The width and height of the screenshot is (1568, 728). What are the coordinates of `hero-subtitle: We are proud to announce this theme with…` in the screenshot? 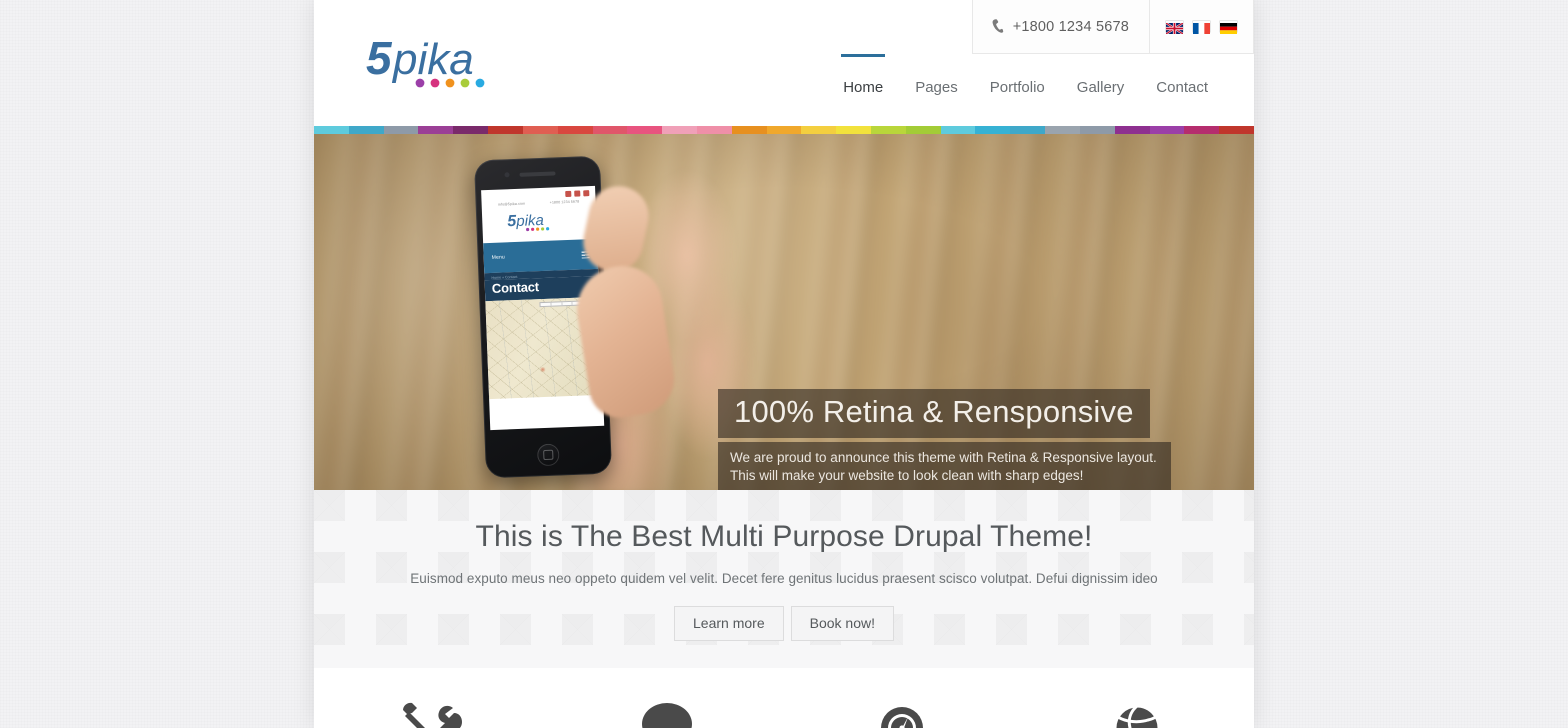 It's located at (944, 465).